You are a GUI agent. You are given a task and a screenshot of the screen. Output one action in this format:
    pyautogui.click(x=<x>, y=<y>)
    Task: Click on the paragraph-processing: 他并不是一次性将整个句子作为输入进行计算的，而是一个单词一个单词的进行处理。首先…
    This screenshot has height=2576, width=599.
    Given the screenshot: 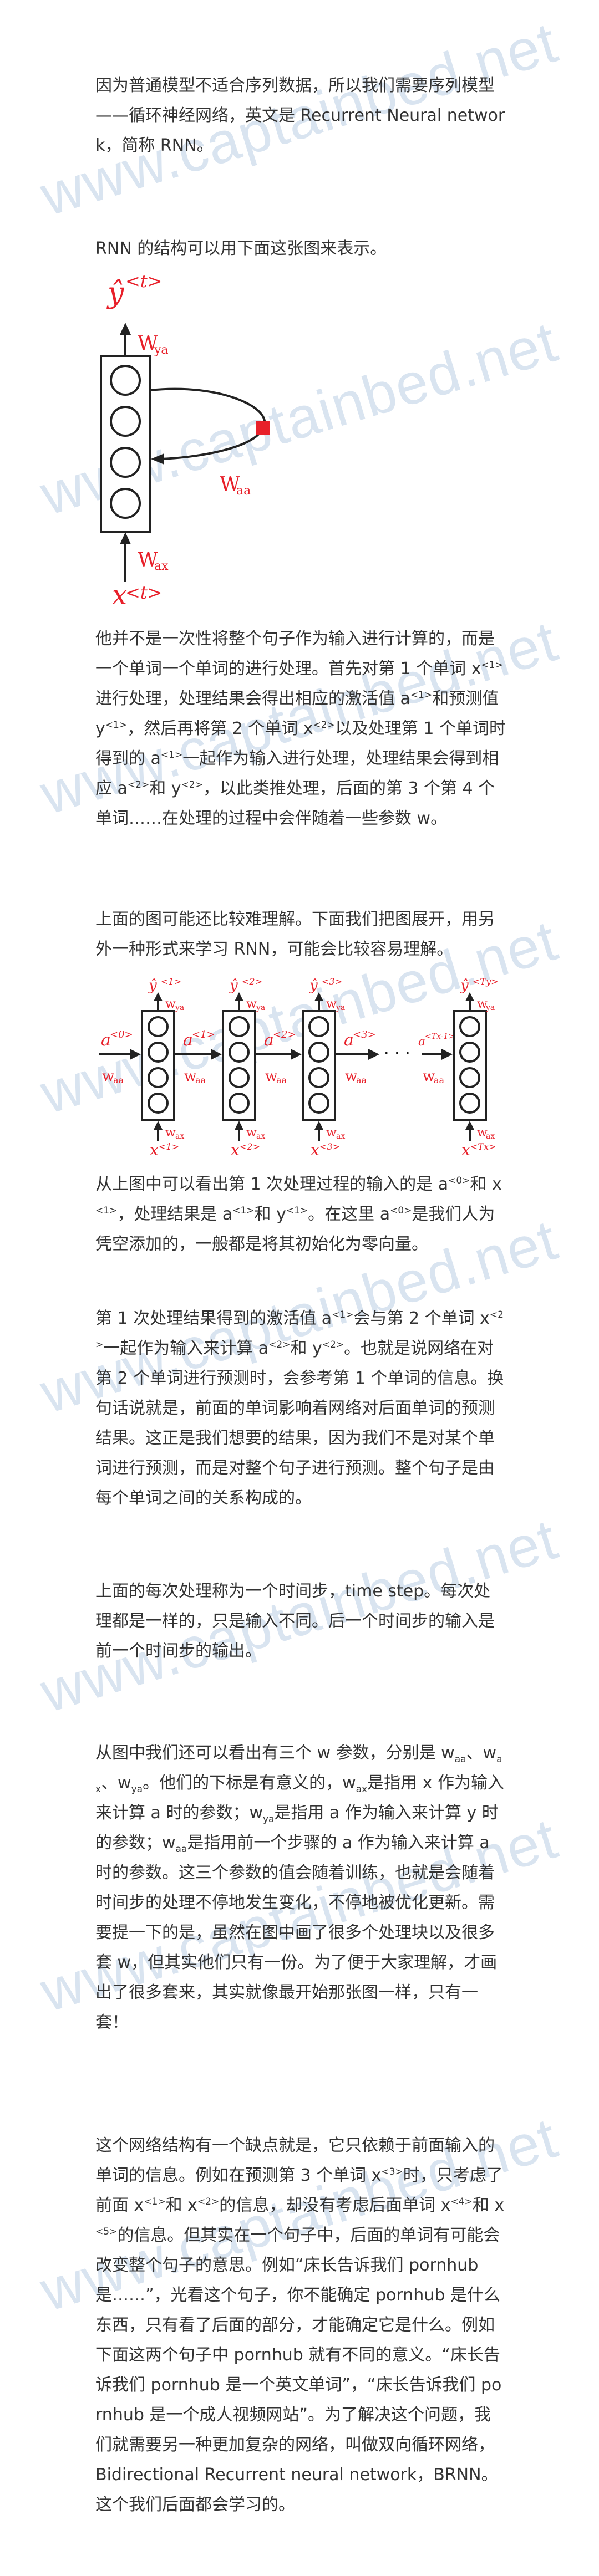 What is the action you would take?
    pyautogui.click(x=300, y=728)
    